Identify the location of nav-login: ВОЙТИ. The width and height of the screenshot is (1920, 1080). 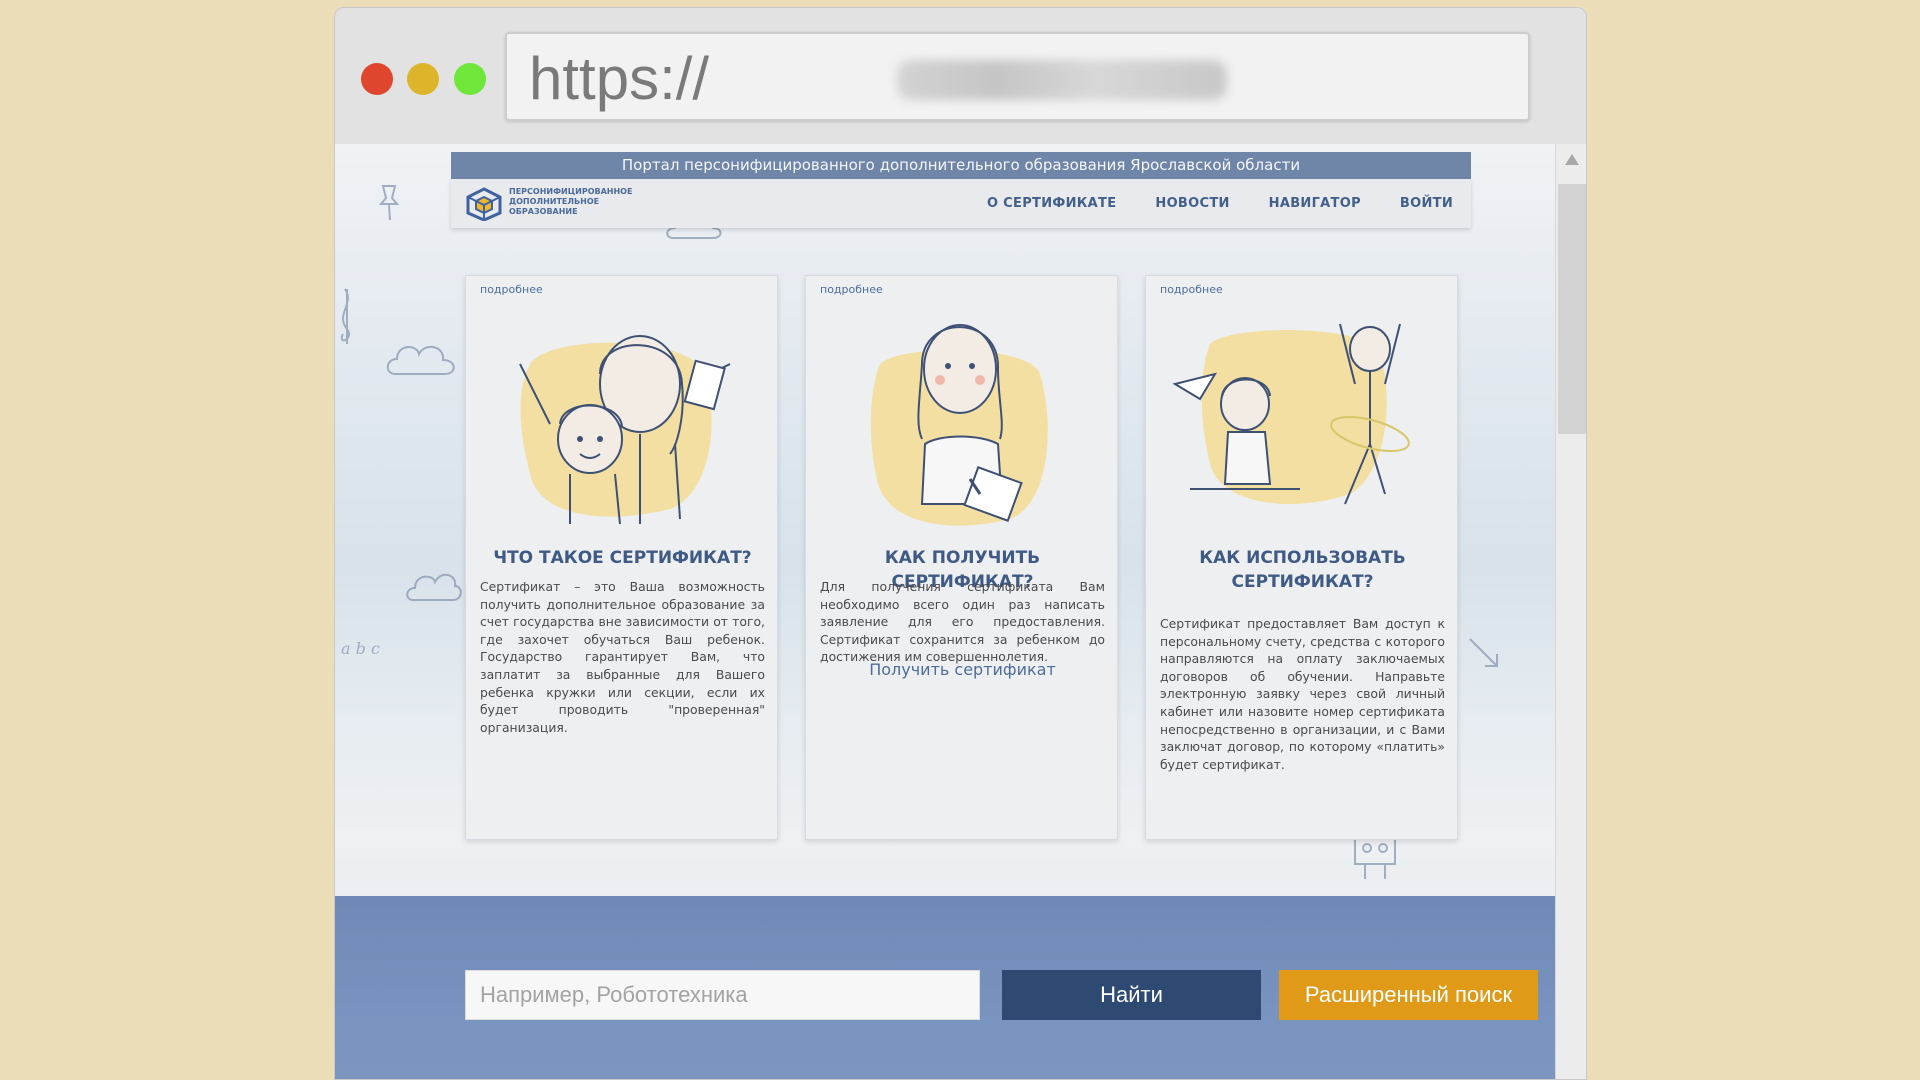
(1426, 203).